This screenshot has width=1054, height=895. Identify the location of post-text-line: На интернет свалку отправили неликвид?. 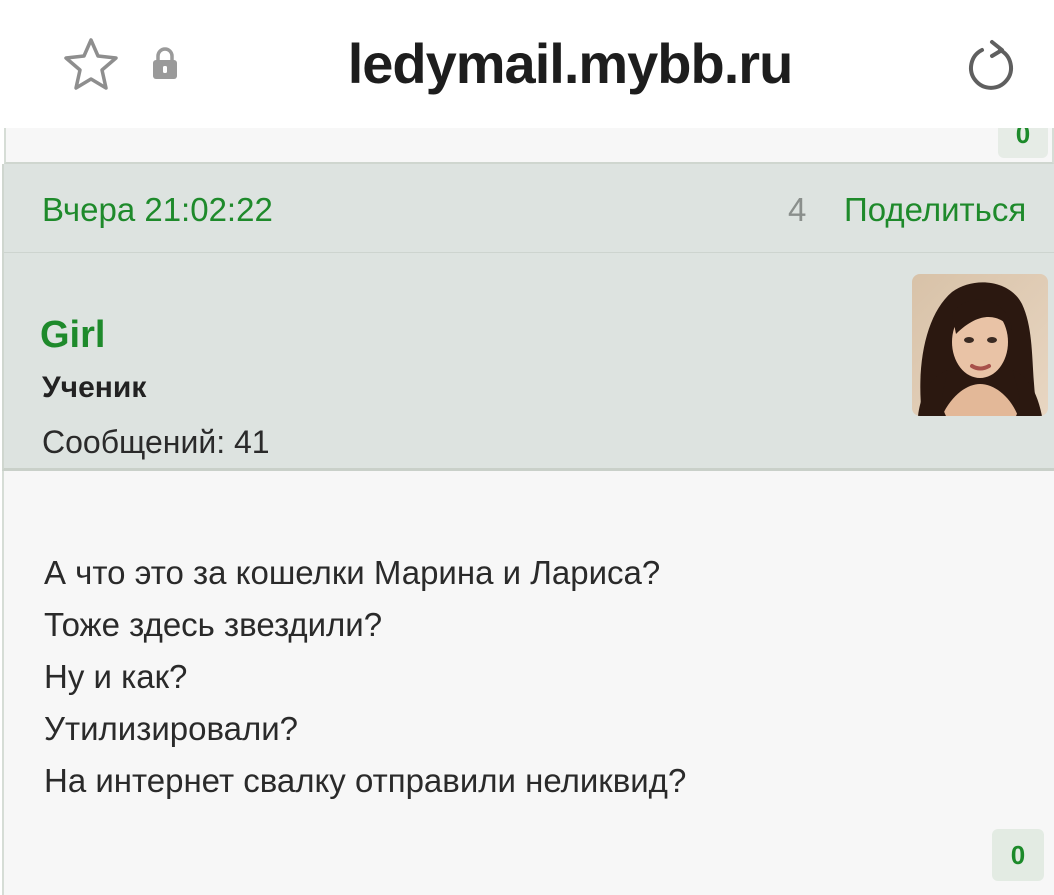
(365, 780).